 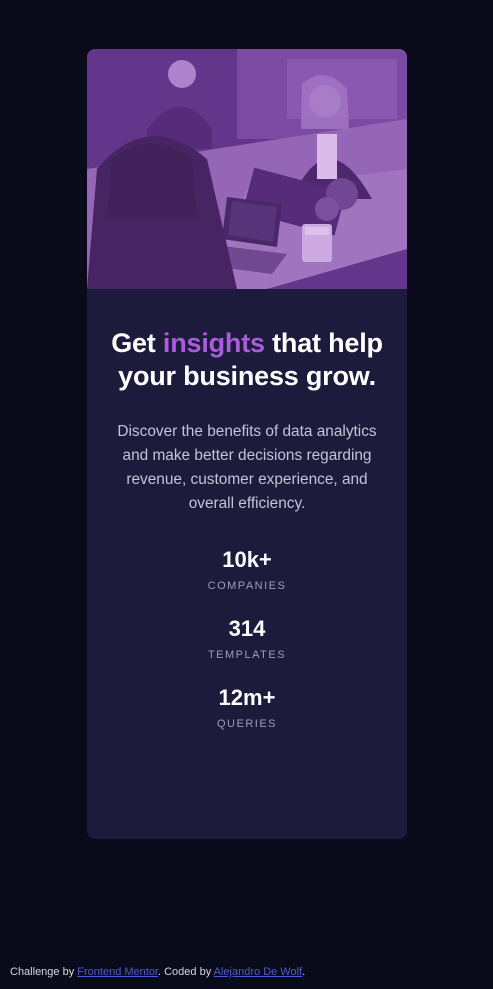 I want to click on title-accent: insights, so click(x=213, y=343).